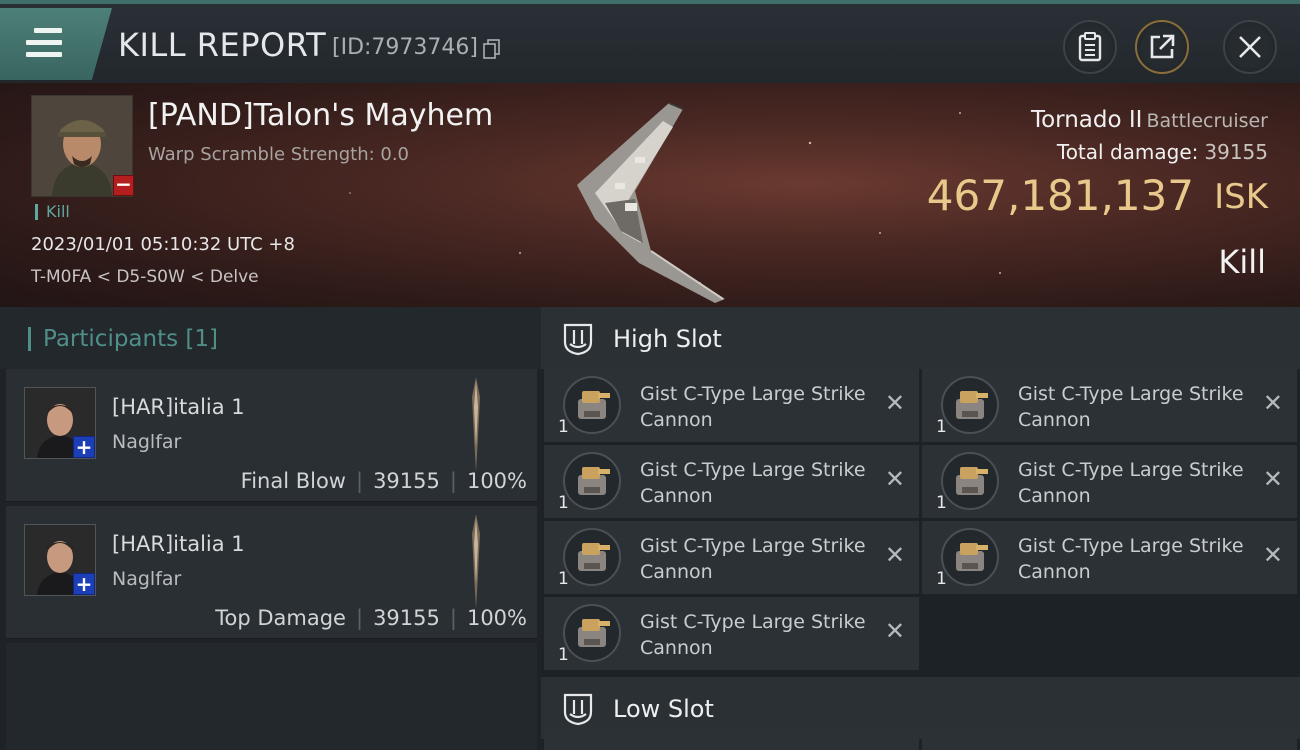 This screenshot has width=1300, height=750. What do you see at coordinates (271, 696) in the screenshot?
I see `participants-empty-area` at bounding box center [271, 696].